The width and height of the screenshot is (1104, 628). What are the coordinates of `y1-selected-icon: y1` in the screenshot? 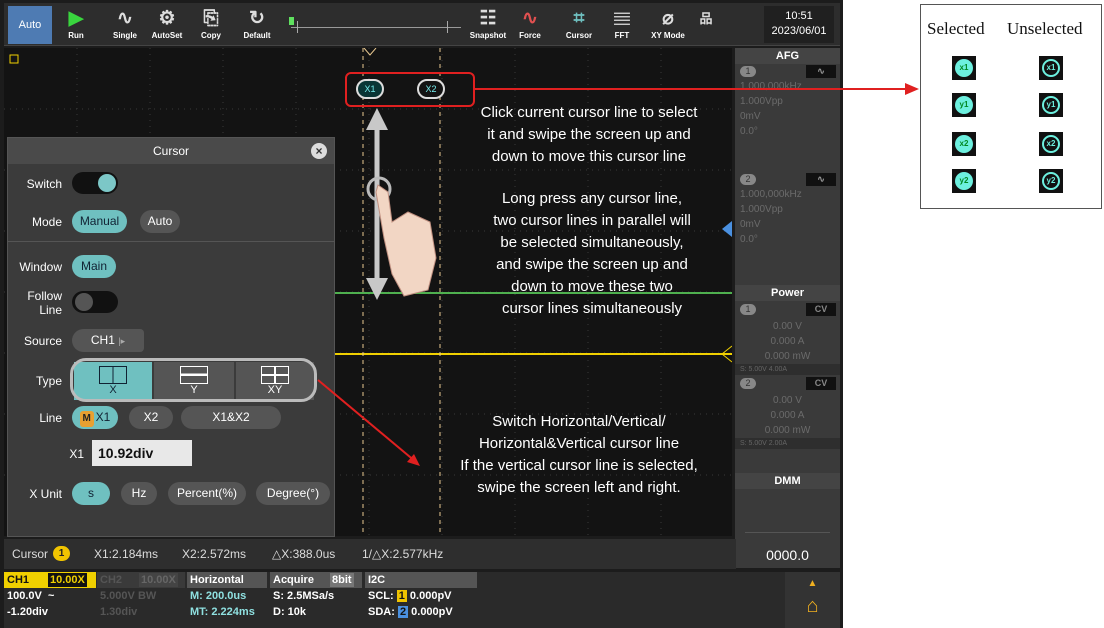 It's located at (964, 105).